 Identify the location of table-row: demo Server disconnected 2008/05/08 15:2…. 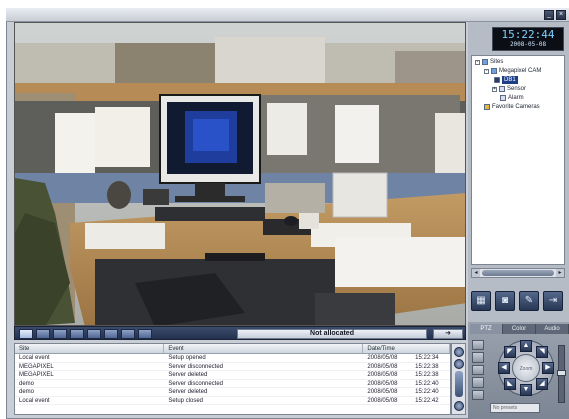
(232, 384).